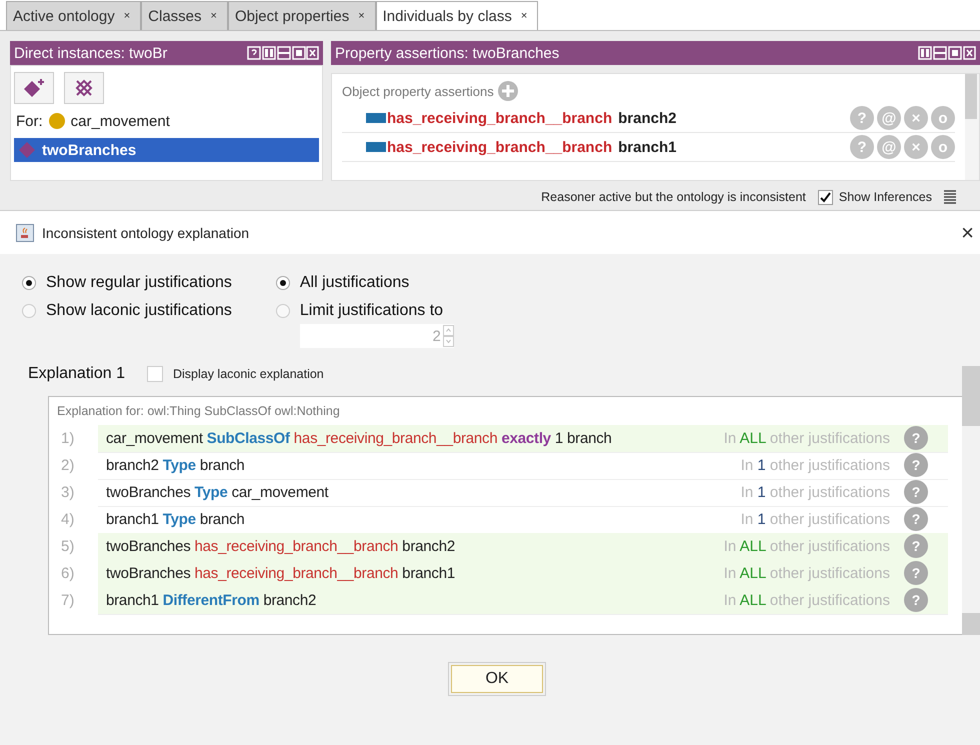 The width and height of the screenshot is (980, 745). Describe the element at coordinates (76, 374) in the screenshot. I see `explanation-title: Explanation 1` at that location.